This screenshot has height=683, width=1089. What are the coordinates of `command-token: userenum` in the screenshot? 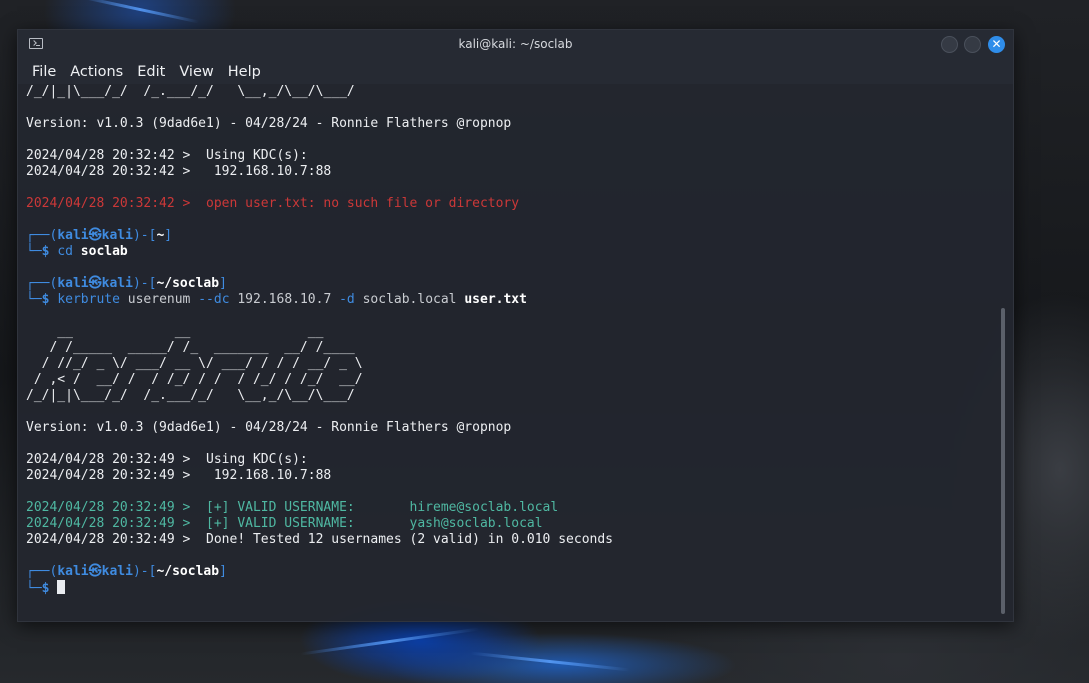 It's located at (159, 299).